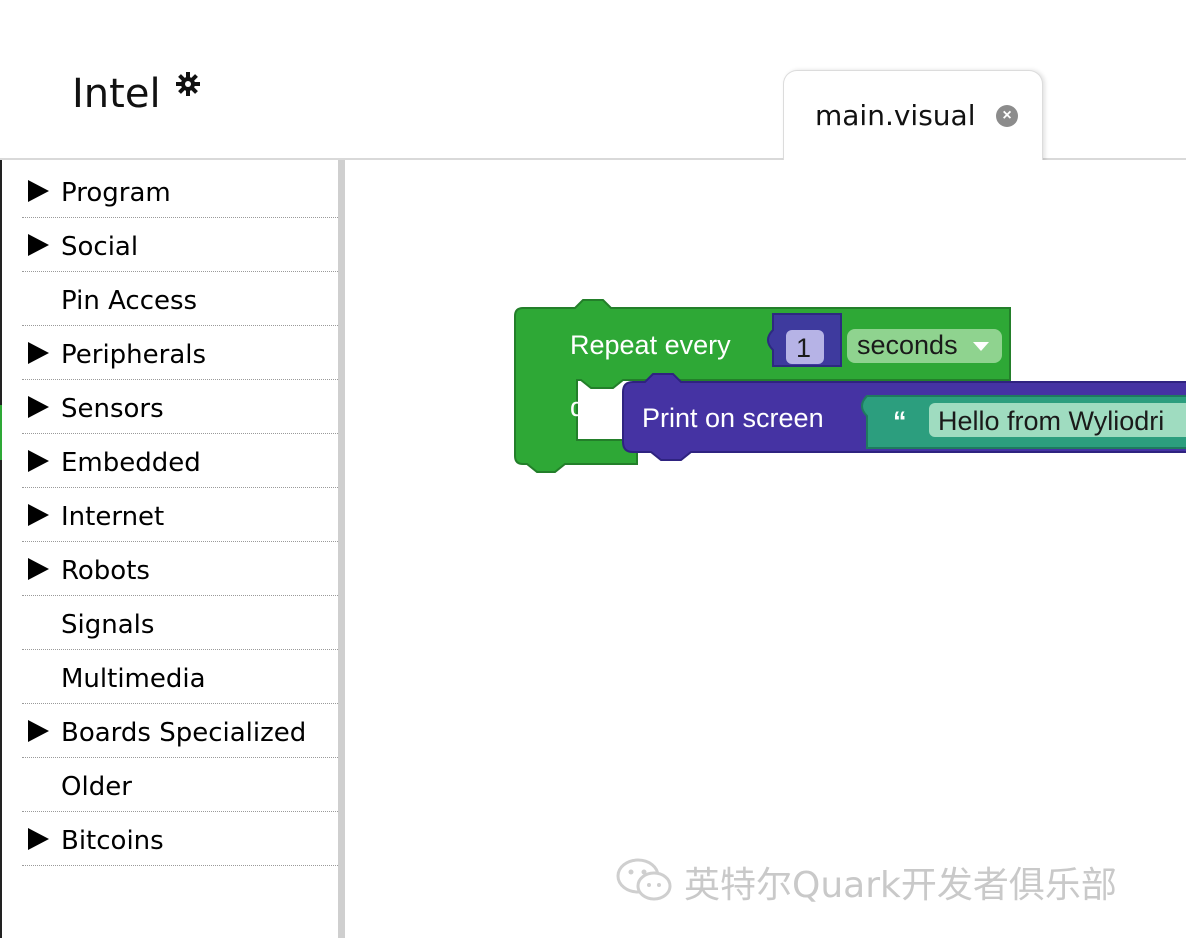 Image resolution: width=1186 pixels, height=938 pixels. I want to click on wechat-icon, so click(644, 879).